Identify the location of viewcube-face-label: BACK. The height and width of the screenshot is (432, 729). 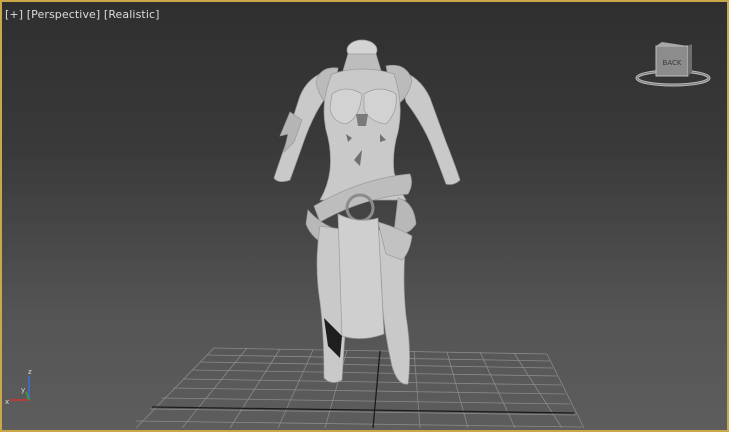
(672, 63).